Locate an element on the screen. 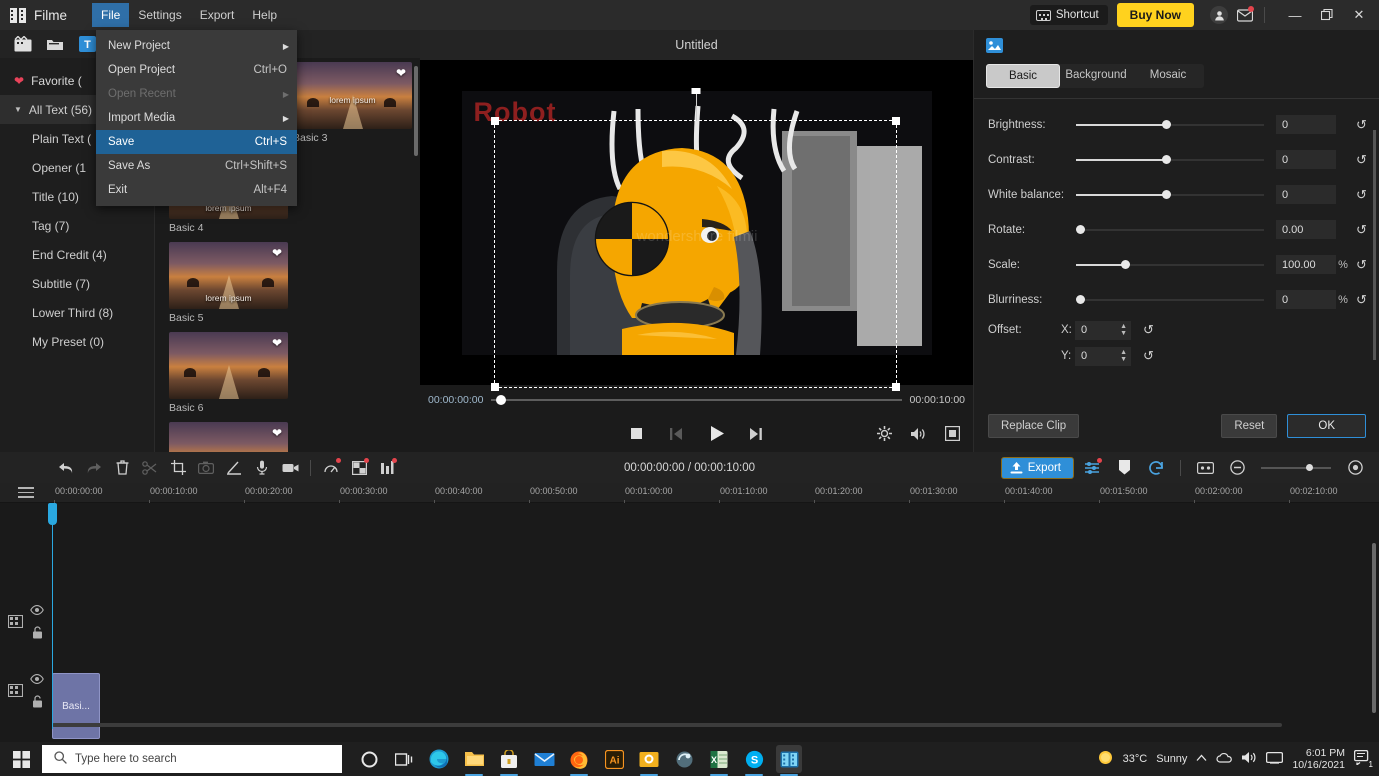 This screenshot has width=1379, height=776. camera-icon is located at coordinates (290, 468).